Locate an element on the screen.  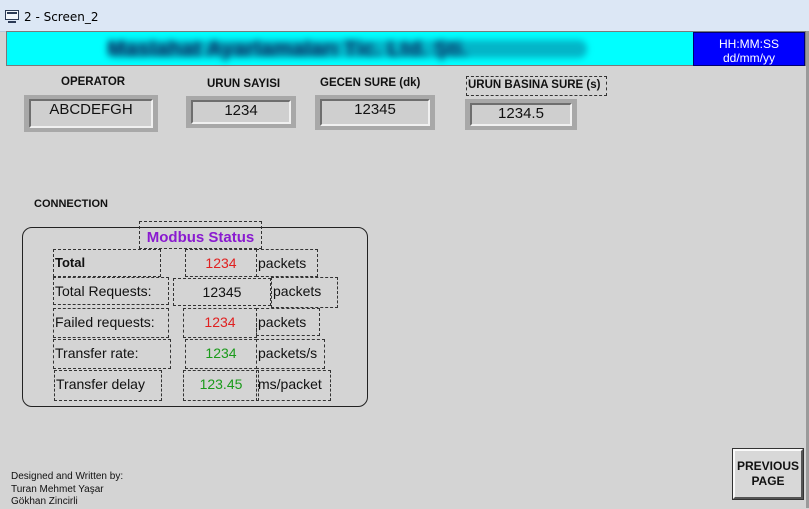
previous-page-button: PREVIOUS PAGE is located at coordinates (768, 474).